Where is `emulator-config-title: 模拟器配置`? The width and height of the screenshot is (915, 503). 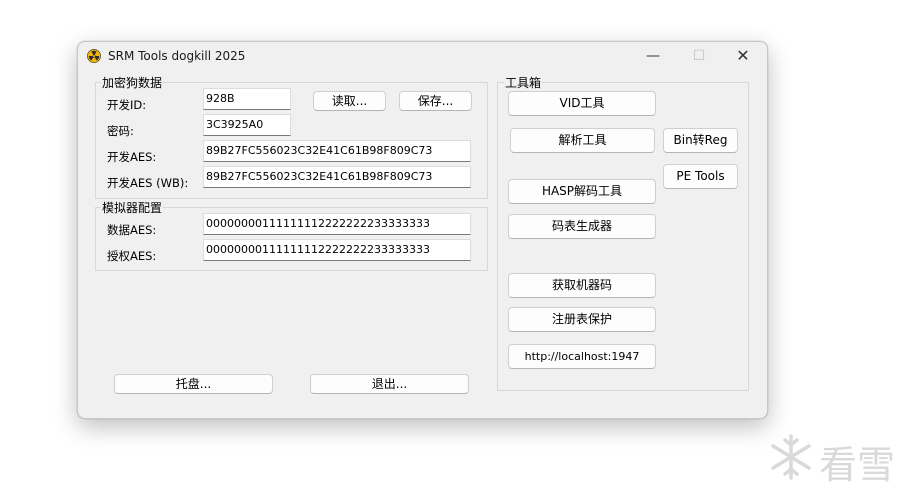
emulator-config-title: 模拟器配置 is located at coordinates (132, 207).